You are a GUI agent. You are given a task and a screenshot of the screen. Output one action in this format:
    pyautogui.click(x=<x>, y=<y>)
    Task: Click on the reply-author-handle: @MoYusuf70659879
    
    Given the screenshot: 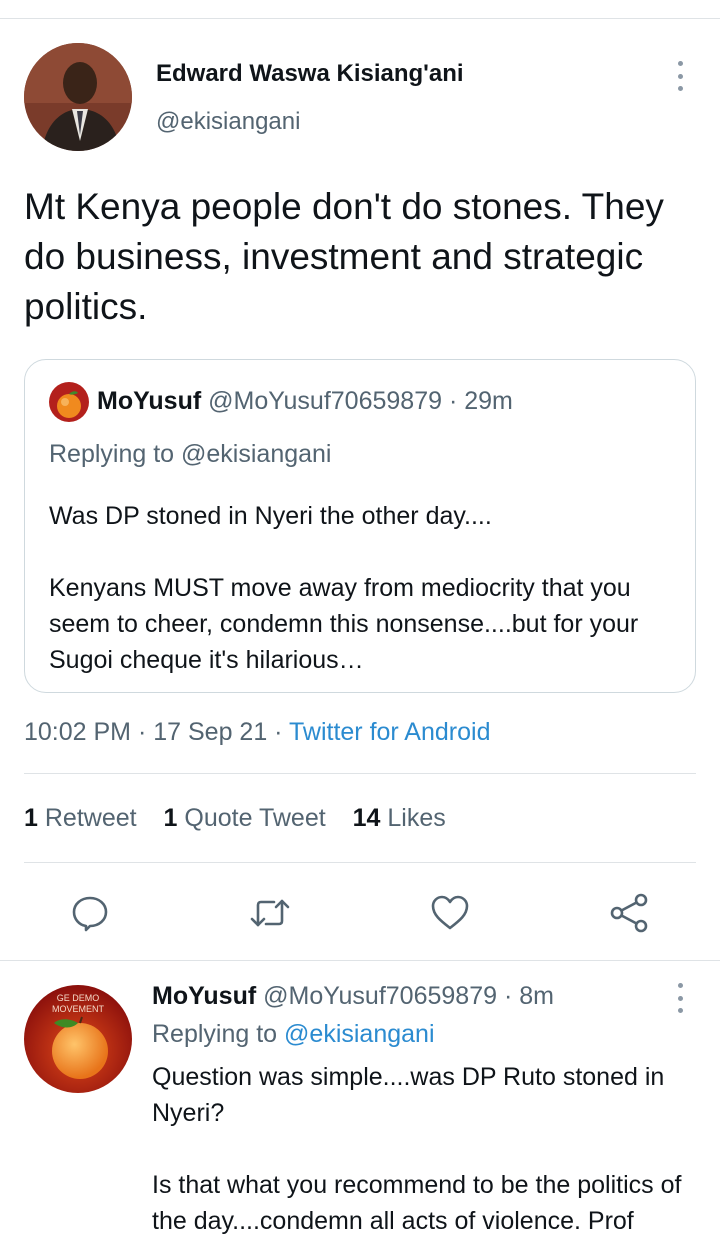 What is the action you would take?
    pyautogui.click(x=380, y=996)
    